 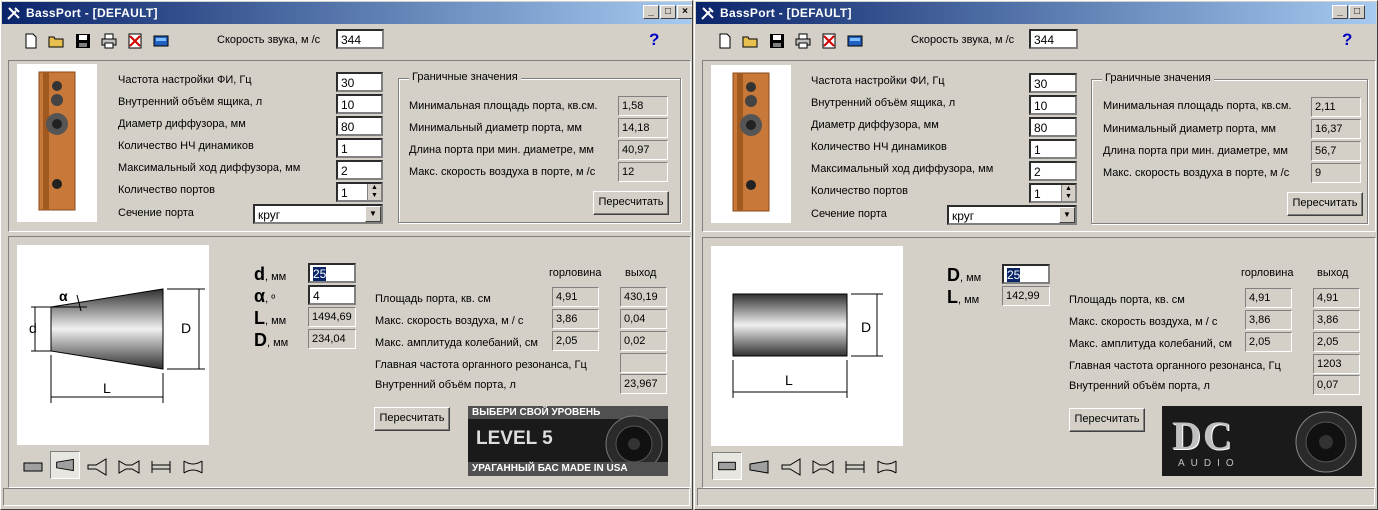 What do you see at coordinates (209, 168) in the screenshot?
I see `param-label: Максимальный ход диффузора, мм` at bounding box center [209, 168].